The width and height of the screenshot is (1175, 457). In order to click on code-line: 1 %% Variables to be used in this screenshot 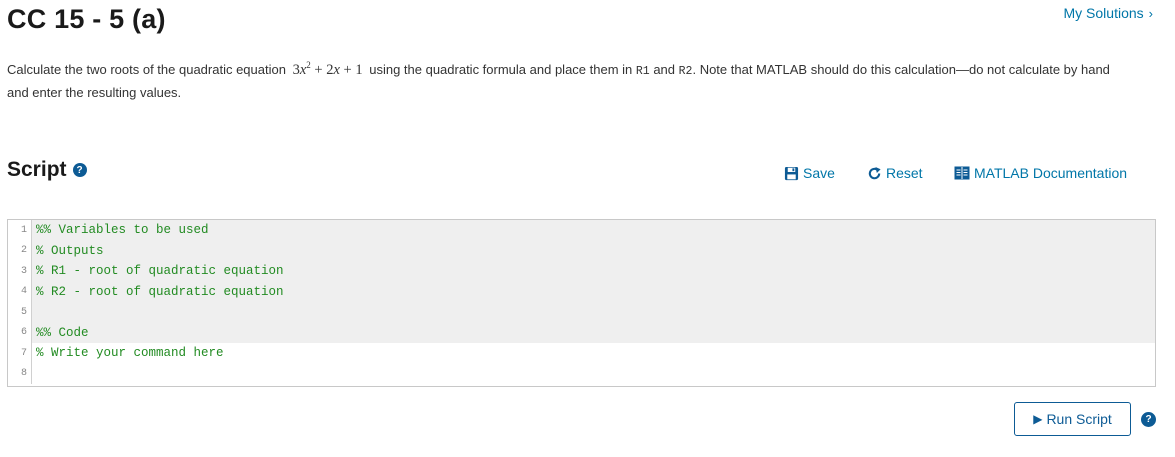, I will do `click(581, 230)`.